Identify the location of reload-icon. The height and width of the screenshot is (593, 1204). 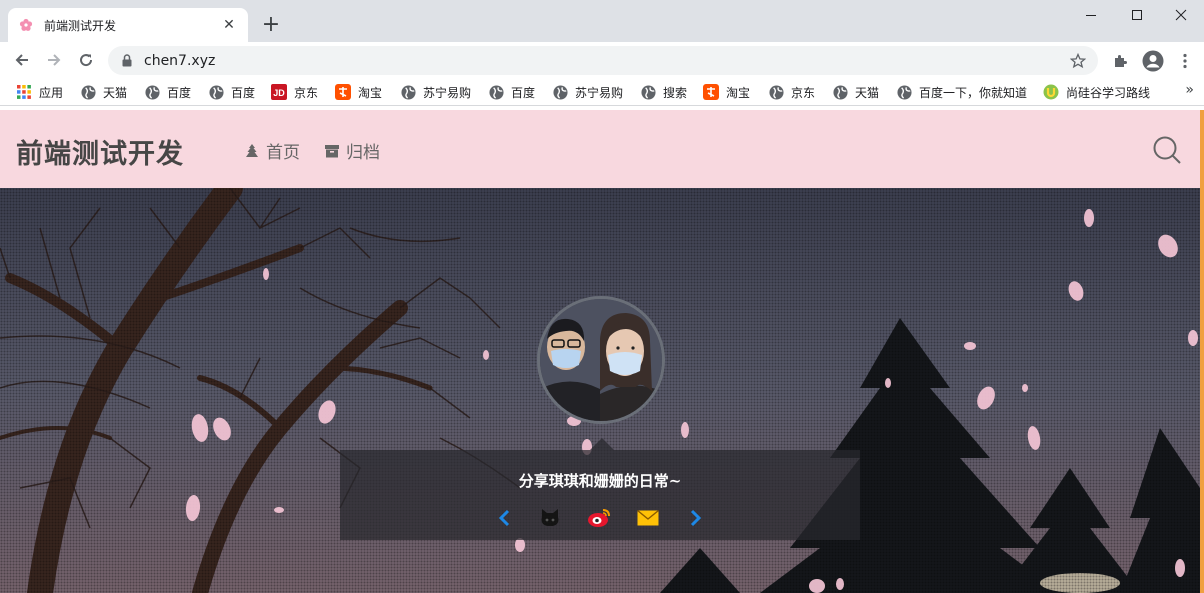
(86, 60).